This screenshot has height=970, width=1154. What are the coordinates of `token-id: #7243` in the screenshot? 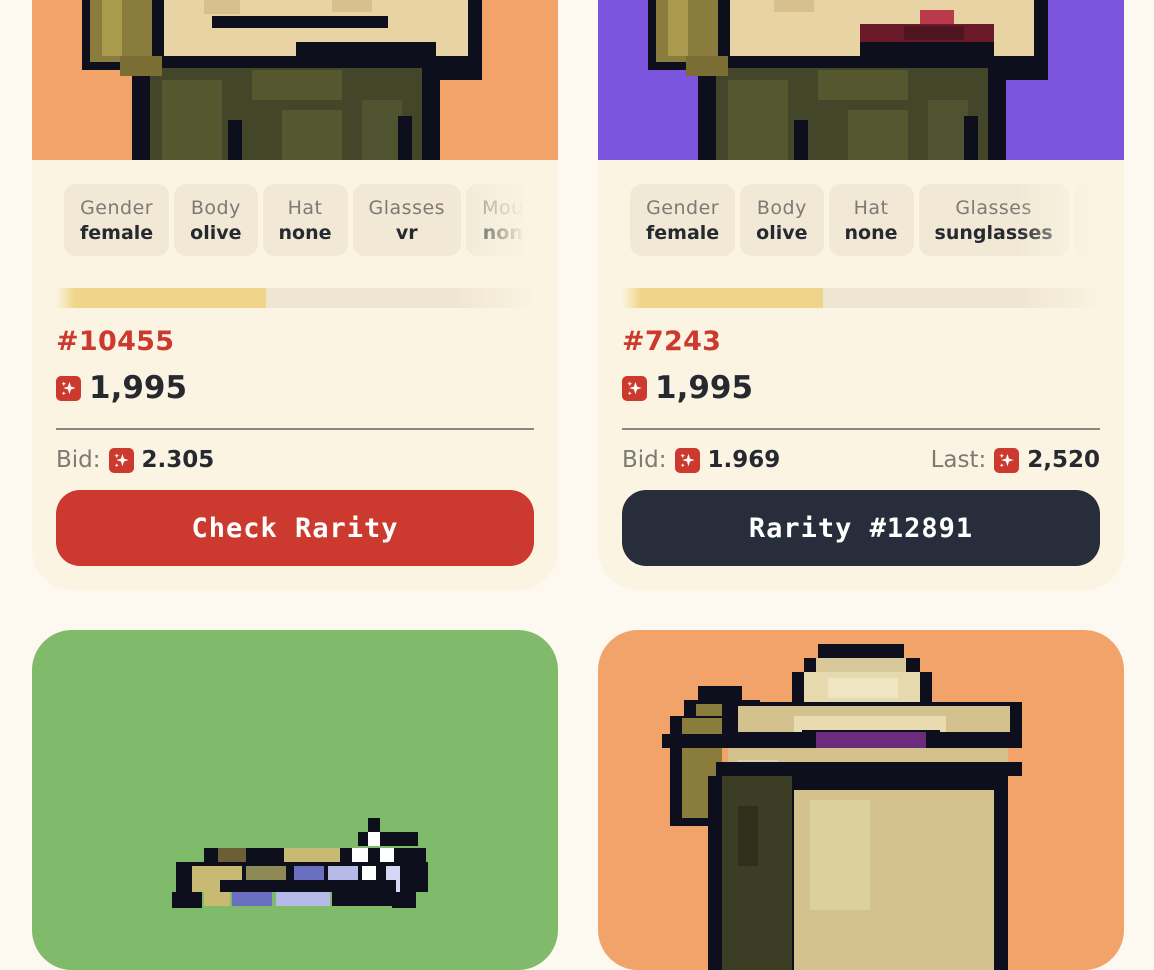 It's located at (671, 341).